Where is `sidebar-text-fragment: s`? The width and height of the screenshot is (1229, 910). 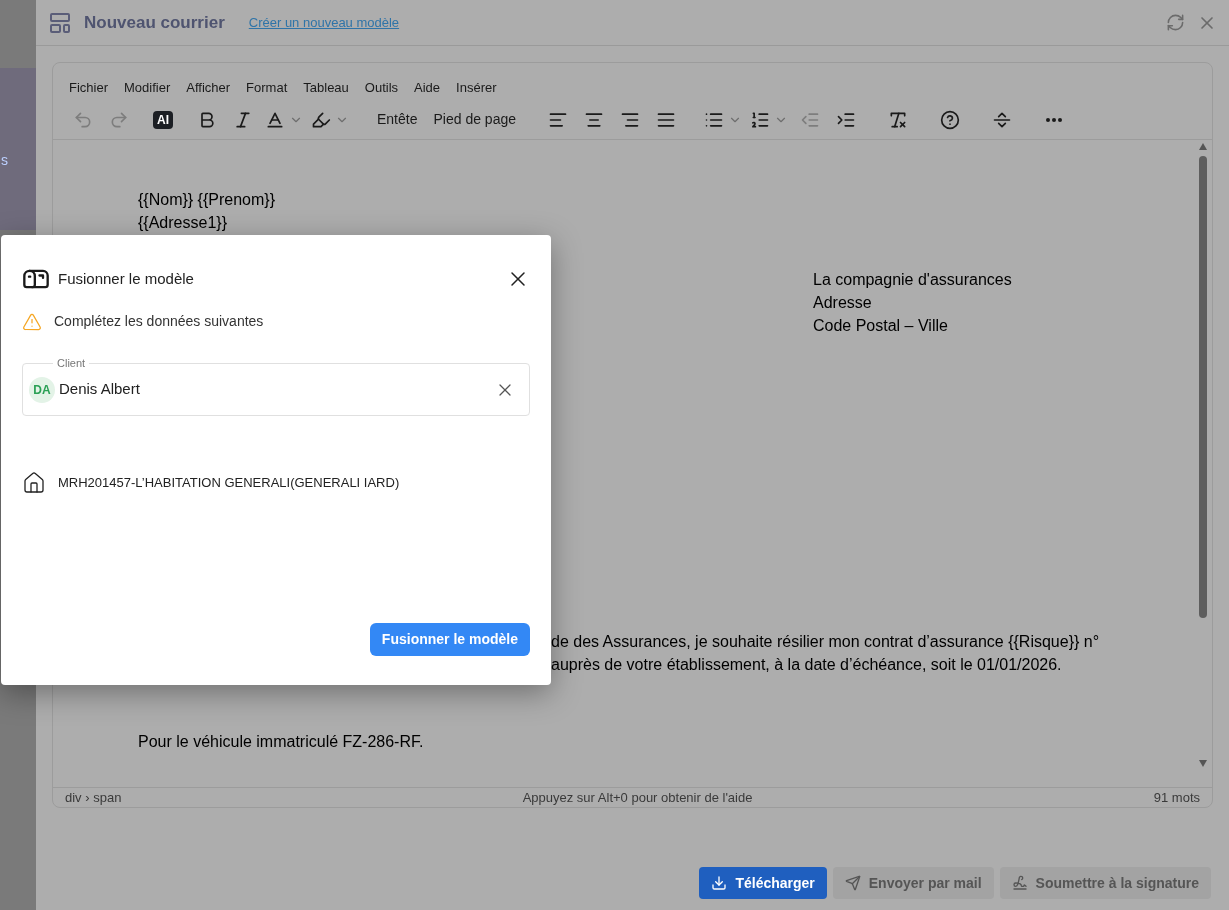
sidebar-text-fragment: s is located at coordinates (4, 160).